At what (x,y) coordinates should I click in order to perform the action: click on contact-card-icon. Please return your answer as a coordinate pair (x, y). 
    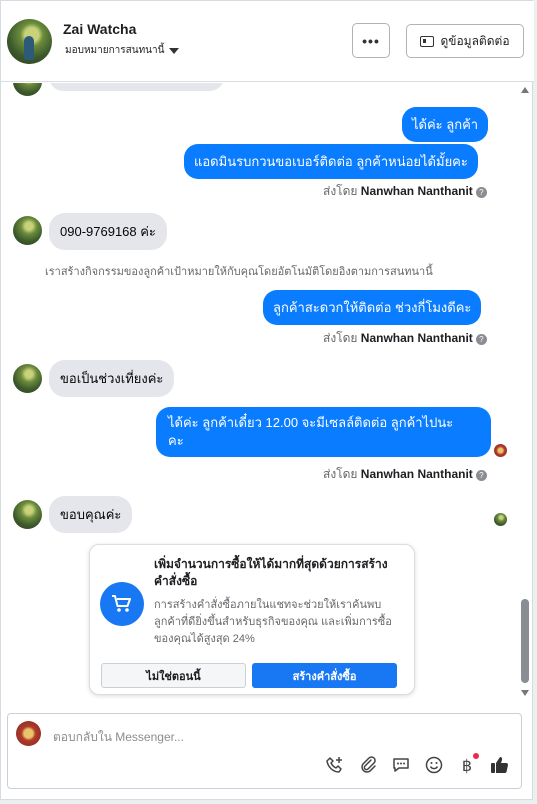
    Looking at the image, I should click on (427, 41).